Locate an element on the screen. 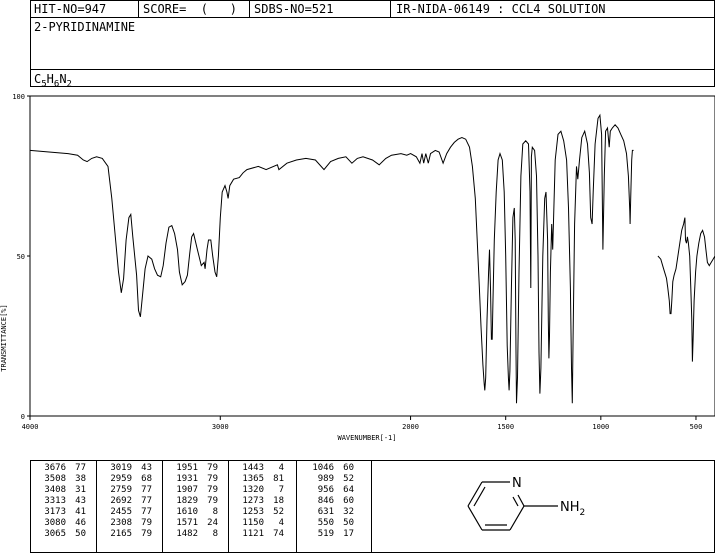 The width and height of the screenshot is (715, 553). peak-wavenumber: 1046 is located at coordinates (323, 468).